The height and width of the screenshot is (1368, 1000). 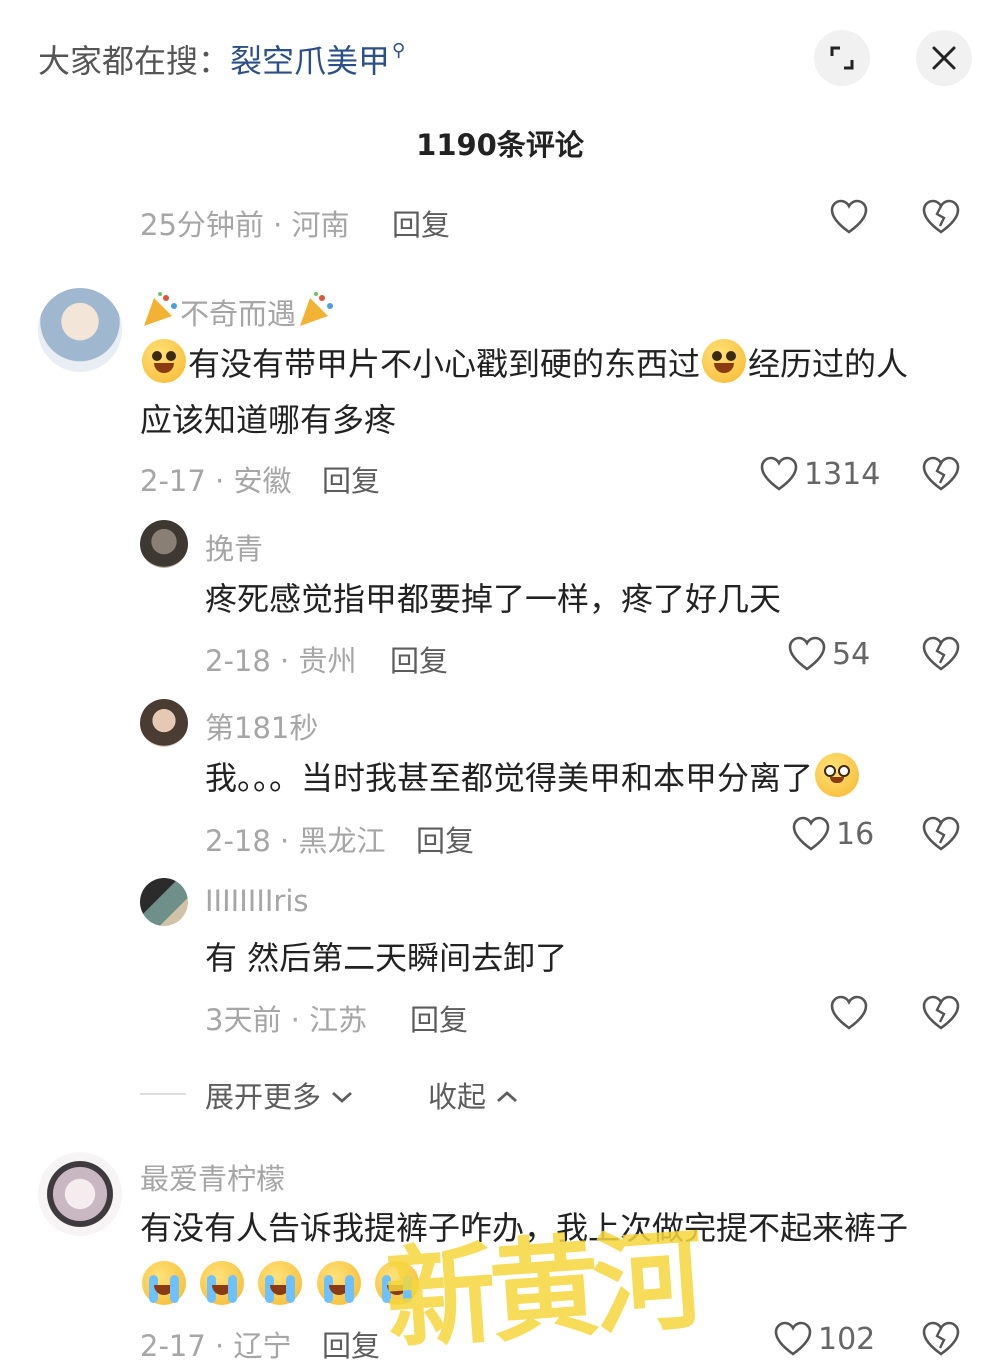 I want to click on reply-text: 有 然后第二天瞬间去卸了, so click(x=386, y=958).